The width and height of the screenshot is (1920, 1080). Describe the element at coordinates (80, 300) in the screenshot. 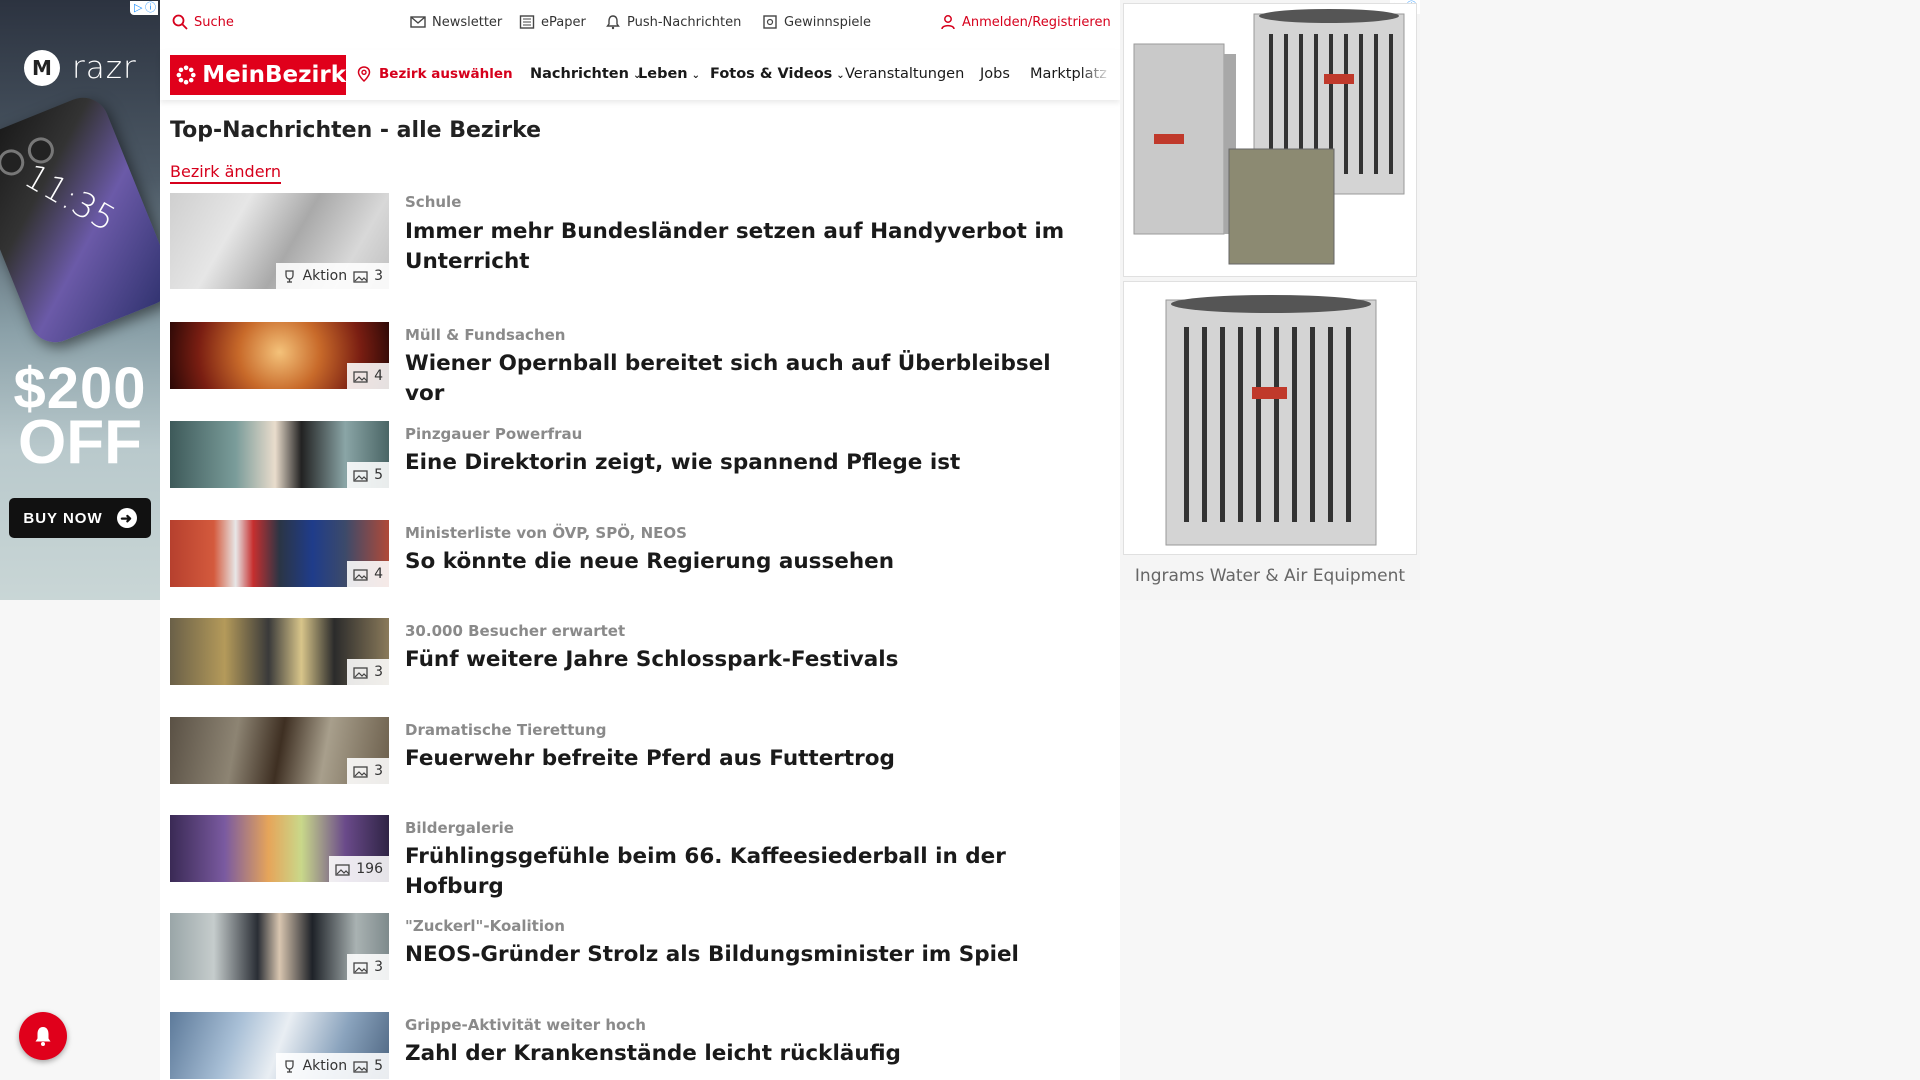

I see `left-advertisement: ▷ ⓘ M razr 11:35 $200 OFF BUY NOW ➜` at that location.